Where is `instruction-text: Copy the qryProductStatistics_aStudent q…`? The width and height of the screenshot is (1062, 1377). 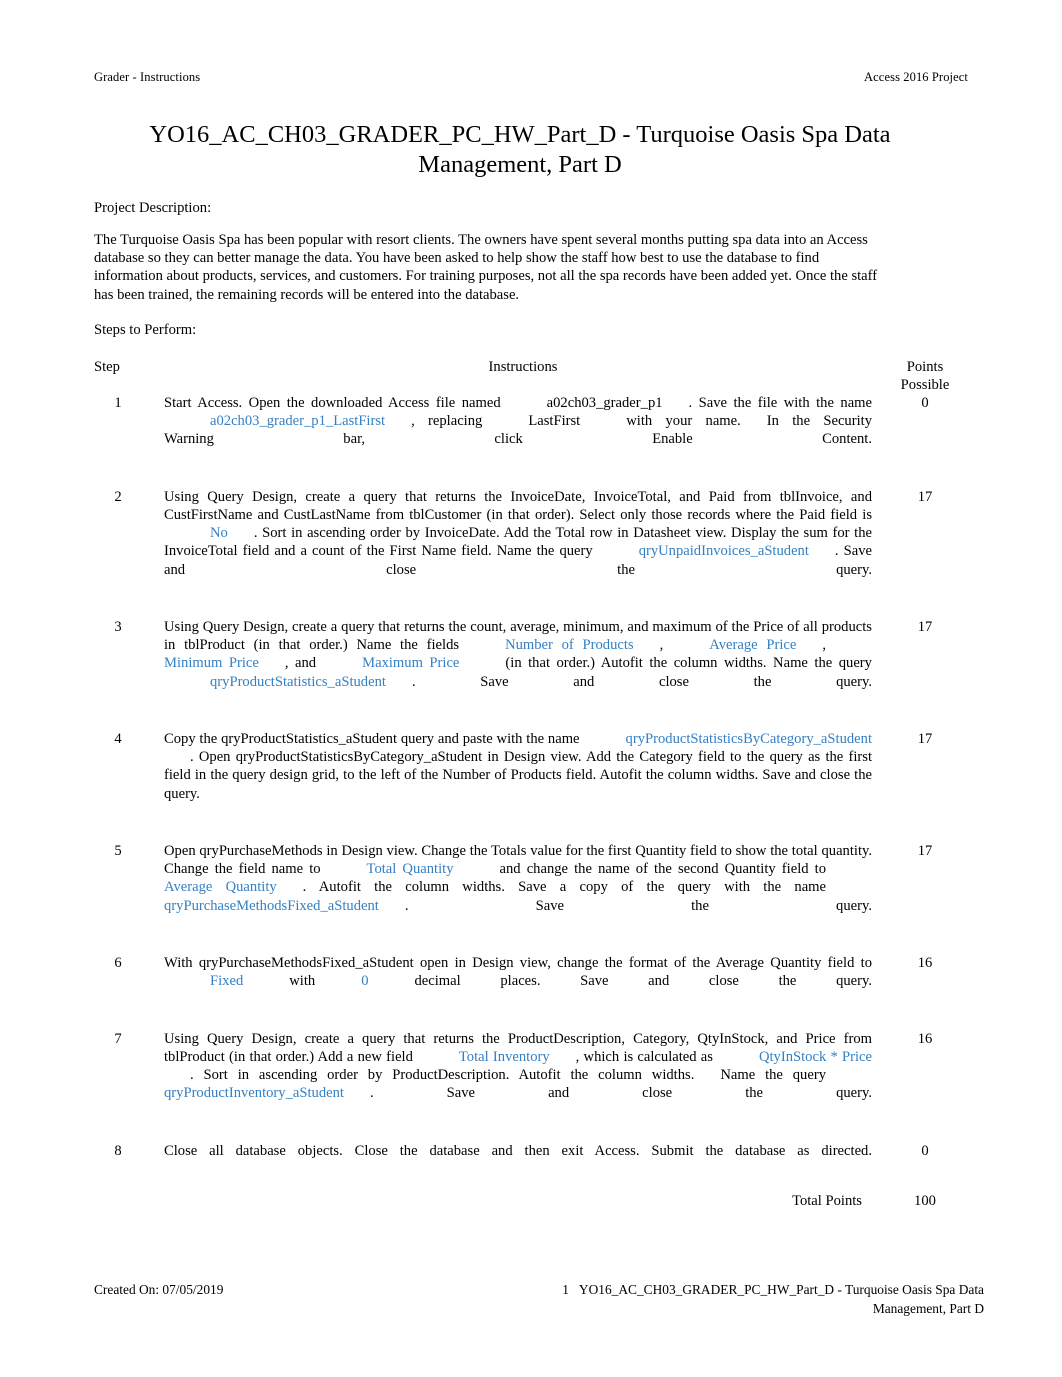
instruction-text: Copy the qryProductStatistics_aStudent q… is located at coordinates (372, 739).